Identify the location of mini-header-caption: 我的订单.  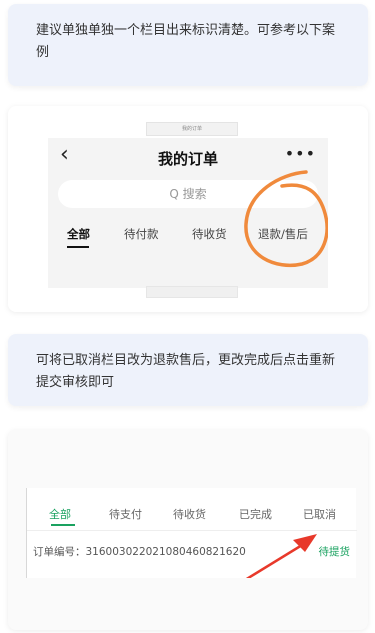
(191, 129).